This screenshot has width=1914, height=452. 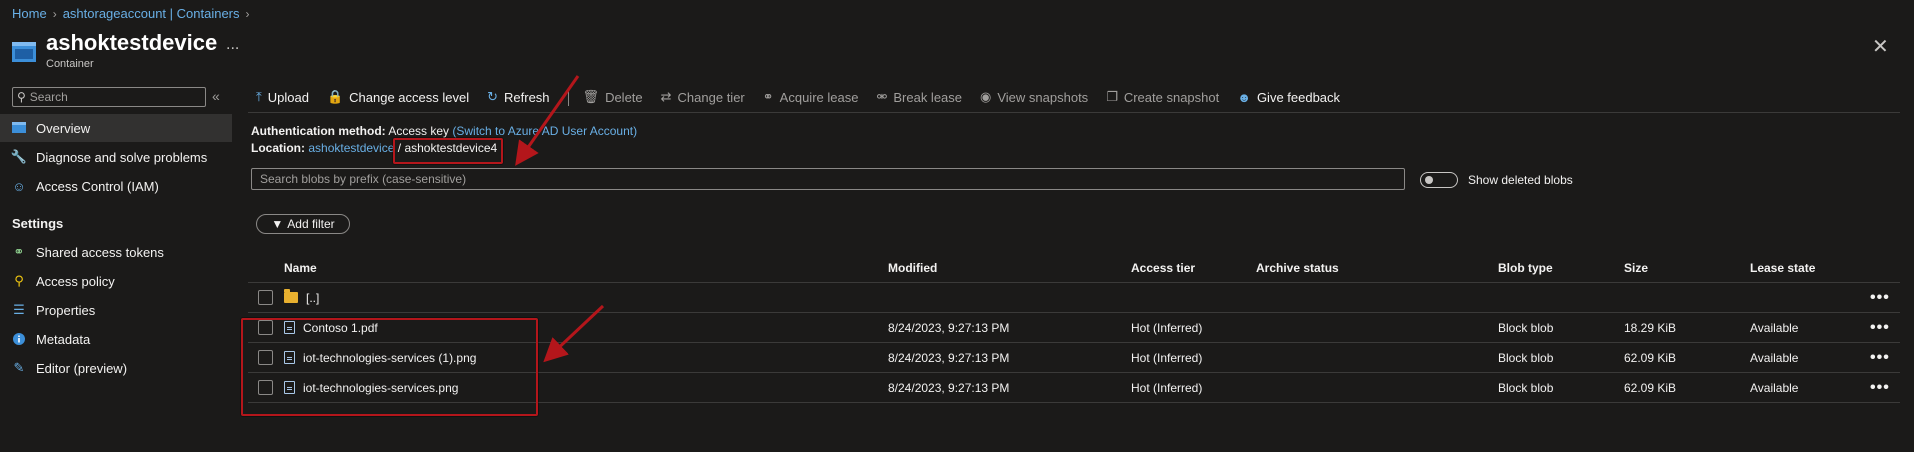 What do you see at coordinates (547, 120) in the screenshot?
I see `annotation-arrow-location` at bounding box center [547, 120].